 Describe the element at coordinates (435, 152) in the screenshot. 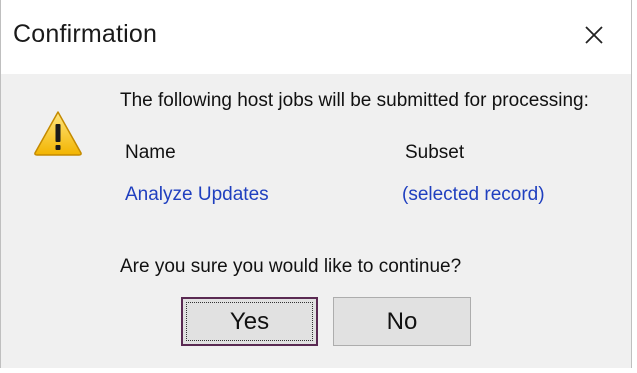

I see `column-header-subset: Subset` at that location.